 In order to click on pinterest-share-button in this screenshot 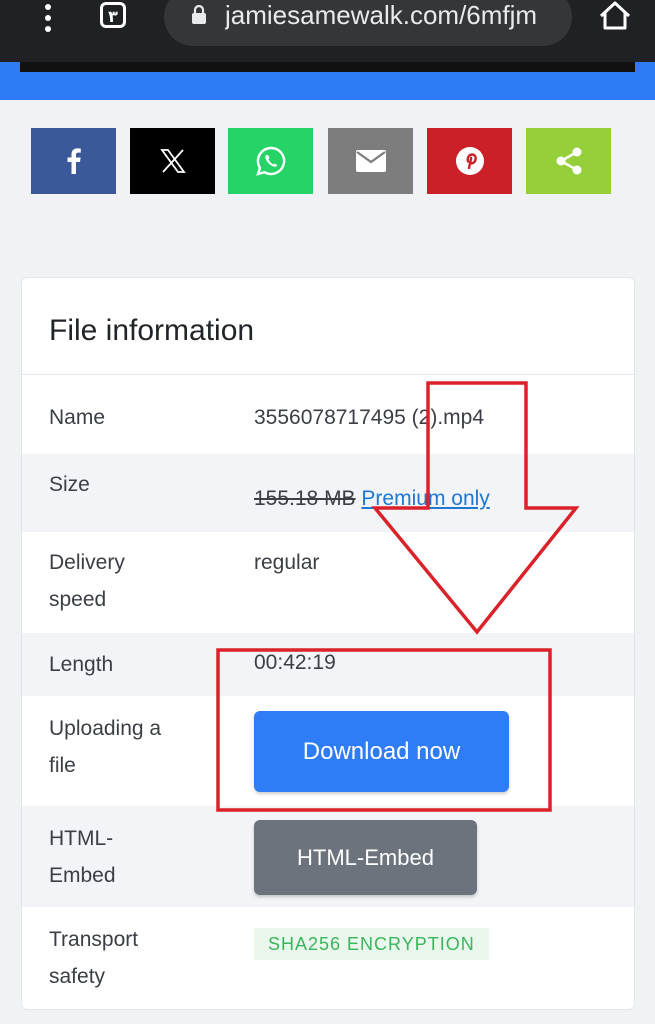, I will do `click(469, 161)`.